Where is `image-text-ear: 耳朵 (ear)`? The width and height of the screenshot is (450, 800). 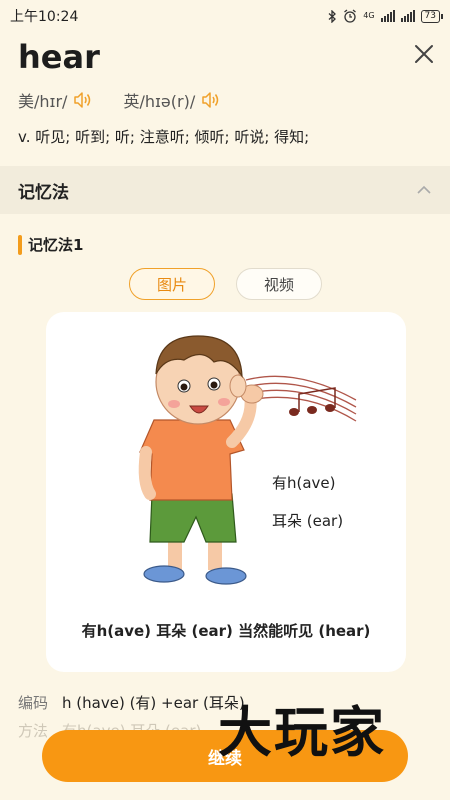
image-text-ear: 耳朵 (ear) is located at coordinates (308, 521).